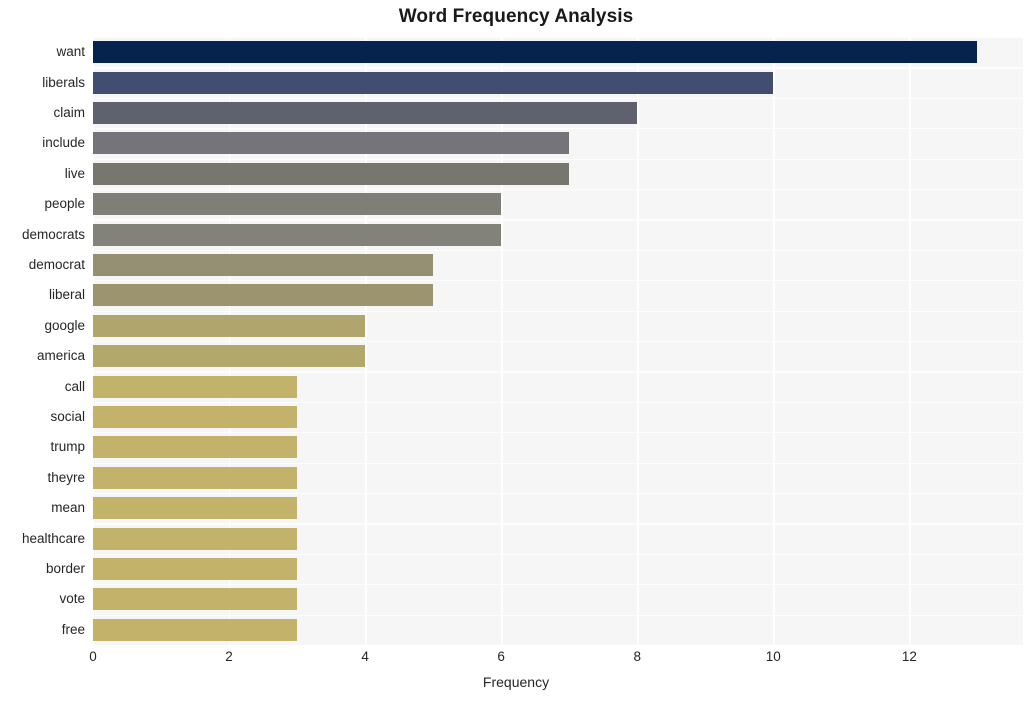 Image resolution: width=1032 pixels, height=701 pixels. What do you see at coordinates (516, 16) in the screenshot?
I see `chart-title: Word Frequency Analysis` at bounding box center [516, 16].